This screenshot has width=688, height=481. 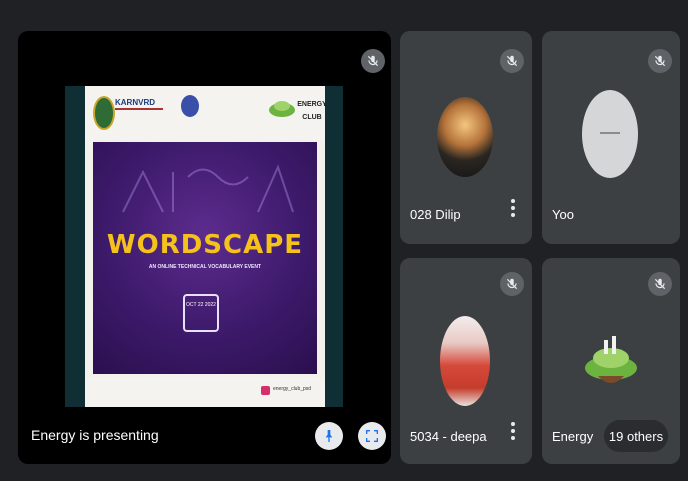 I want to click on participant-tile: Yoo, so click(x=611, y=137).